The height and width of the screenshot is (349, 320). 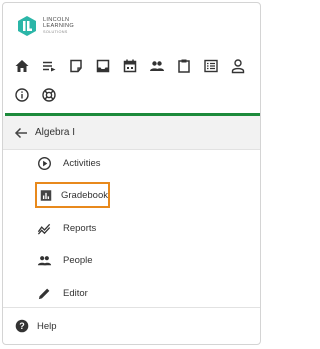 I want to click on pencil-icon, so click(x=44, y=293).